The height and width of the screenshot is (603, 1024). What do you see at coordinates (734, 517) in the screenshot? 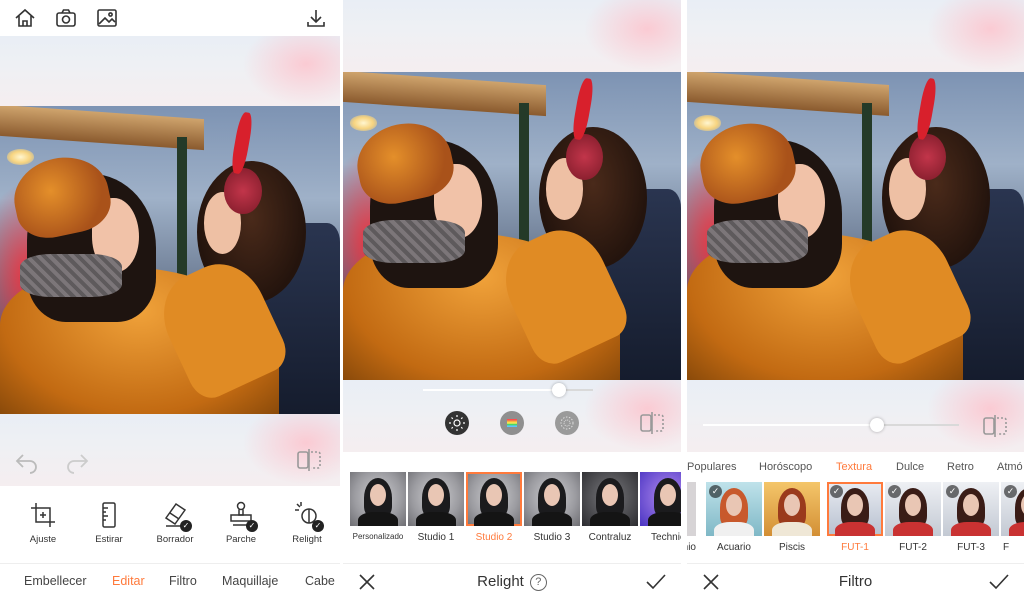
I see `filter-acuario: ✓ Acuario` at bounding box center [734, 517].